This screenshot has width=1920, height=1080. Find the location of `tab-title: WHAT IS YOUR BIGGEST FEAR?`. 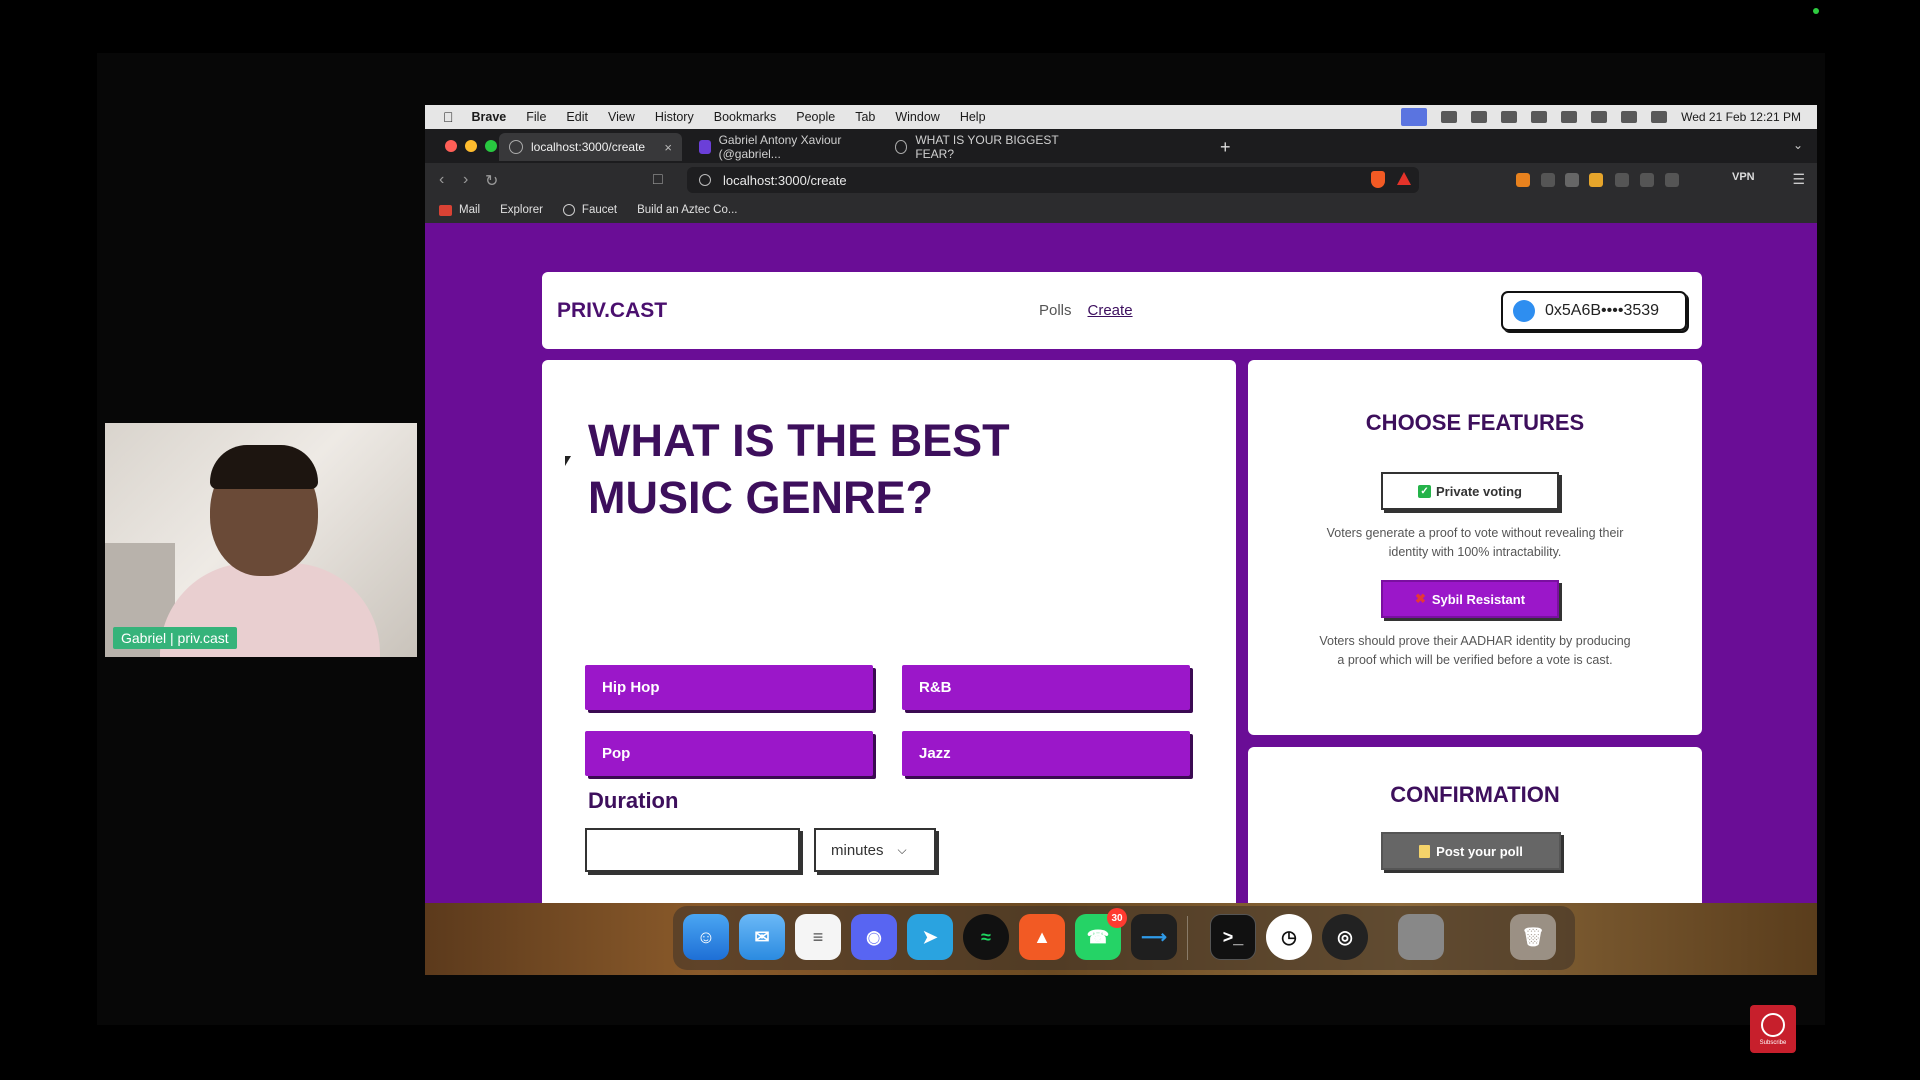

tab-title: WHAT IS YOUR BIGGEST FEAR? is located at coordinates (987, 147).